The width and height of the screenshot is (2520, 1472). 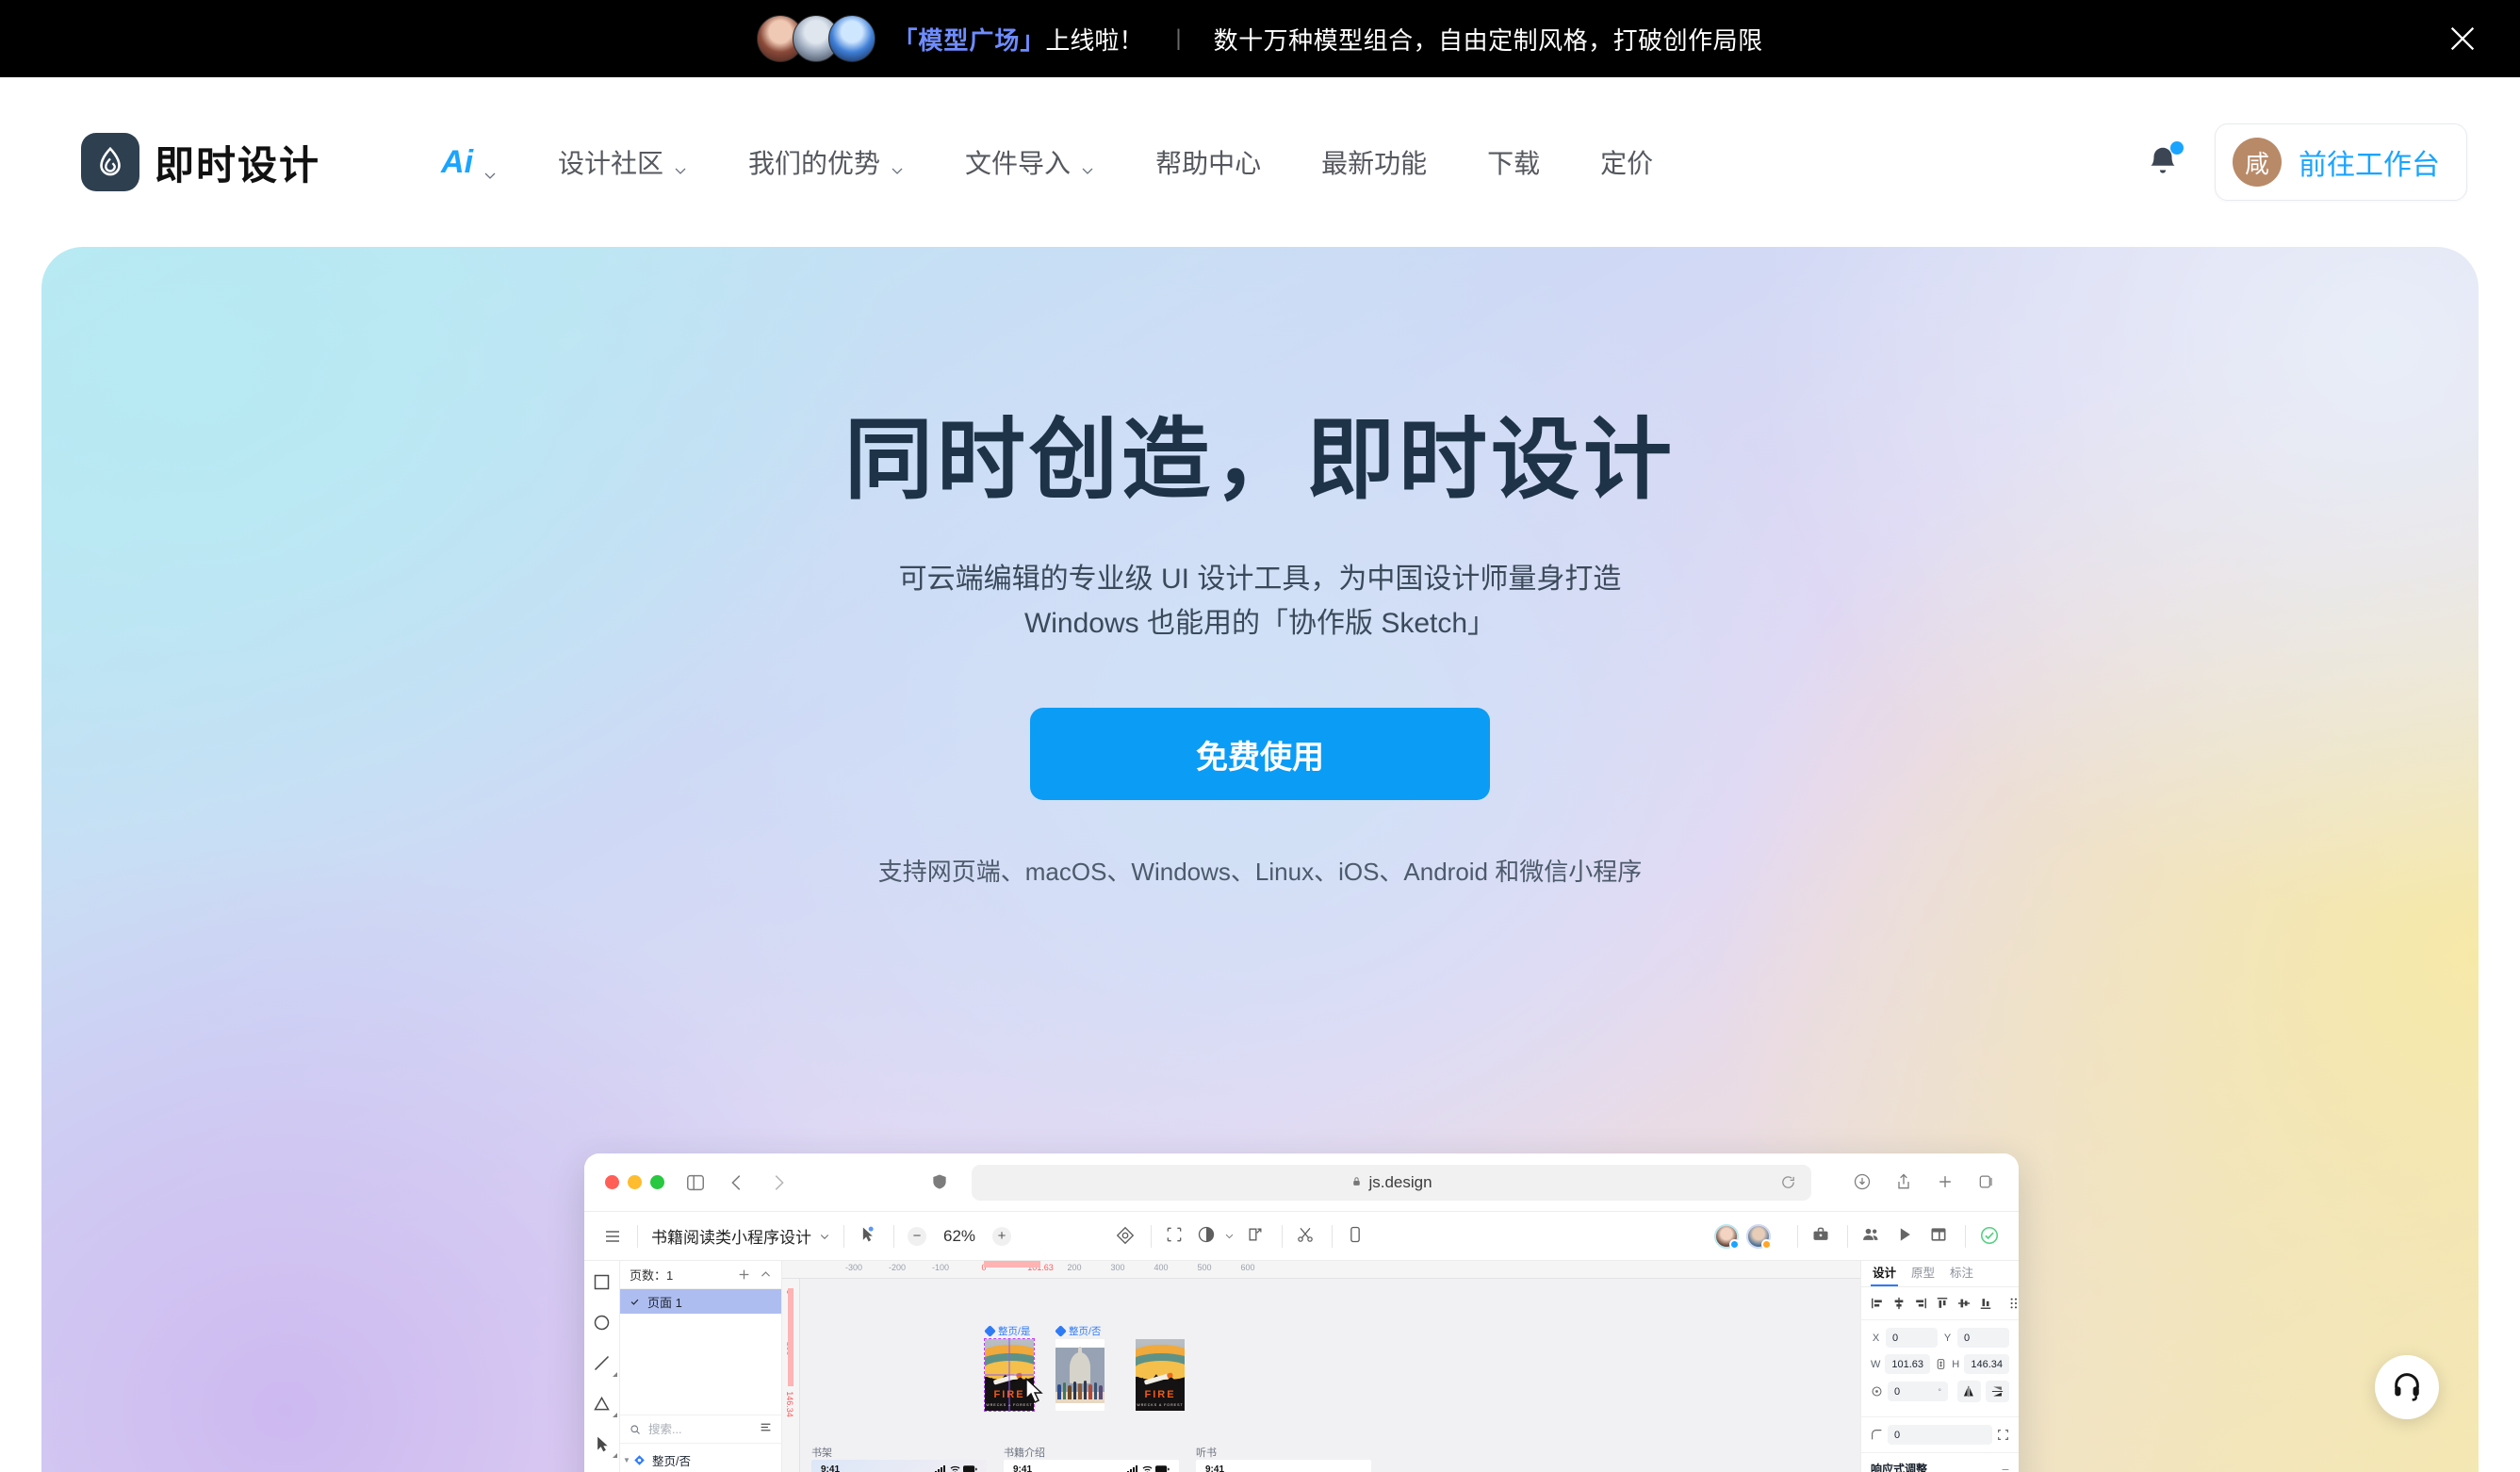 I want to click on tab-annotation: 标注, so click(x=1961, y=1274).